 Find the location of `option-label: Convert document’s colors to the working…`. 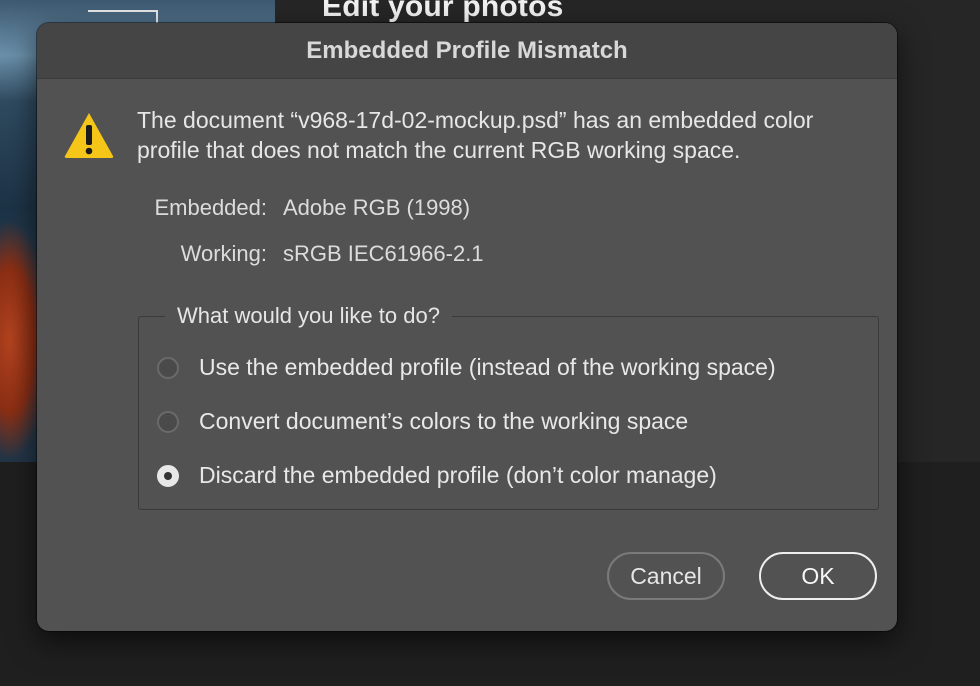

option-label: Convert document’s colors to the working… is located at coordinates (444, 421).